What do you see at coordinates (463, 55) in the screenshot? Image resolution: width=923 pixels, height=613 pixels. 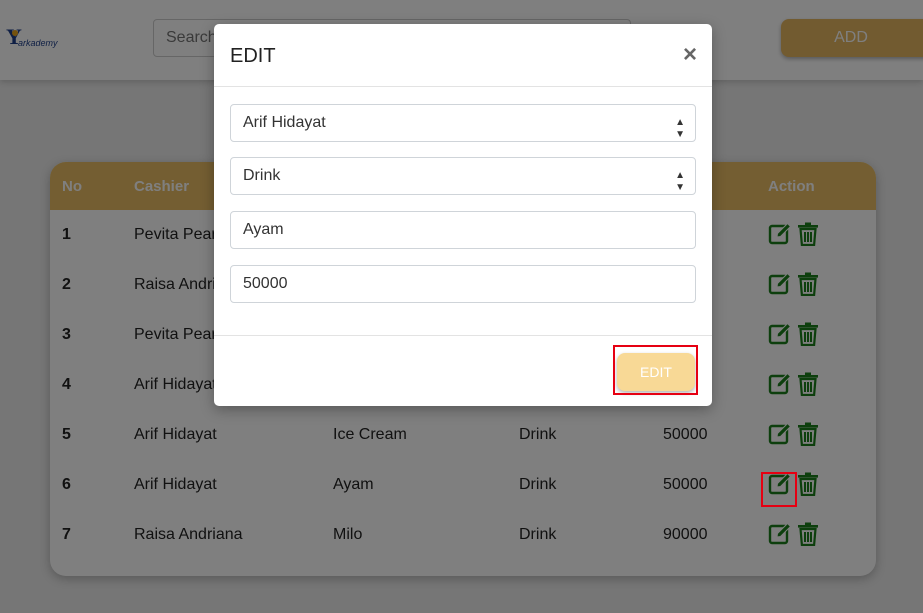 I see `modal-header: EDIT ×` at bounding box center [463, 55].